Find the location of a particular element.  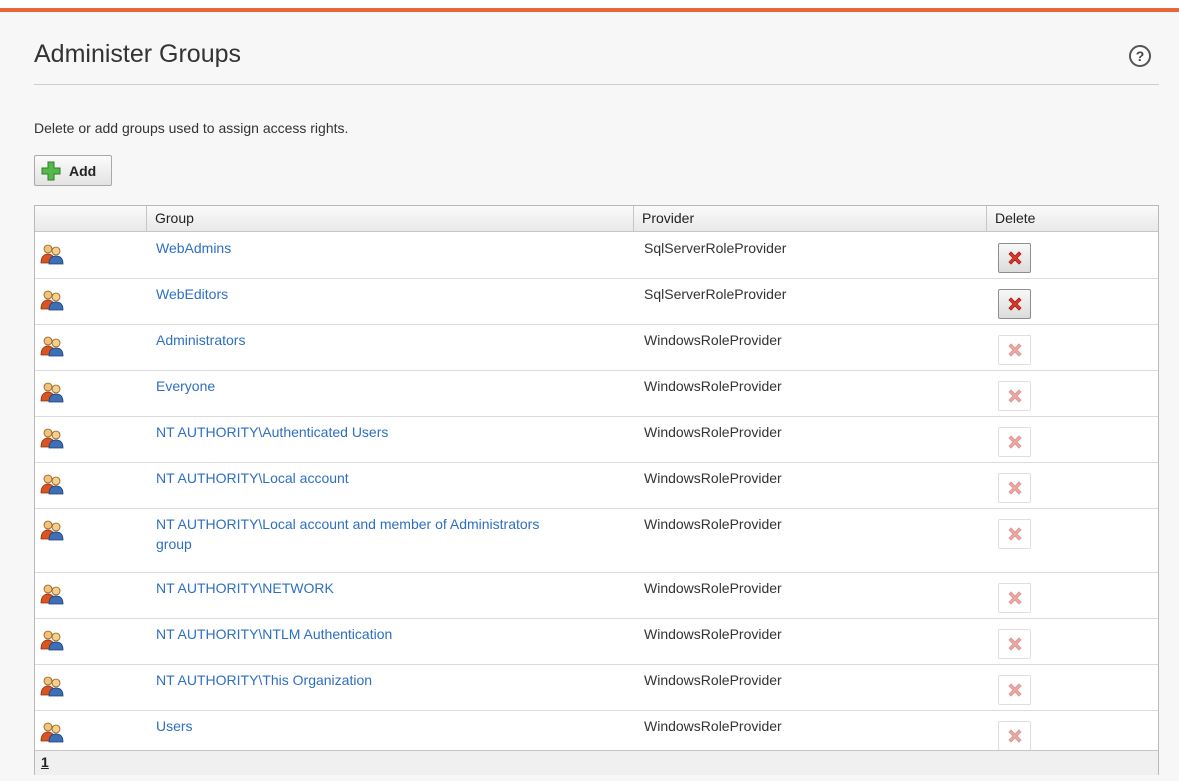

group-name-link: NT AUTHORITY\NTLM Authentication is located at coordinates (366, 634).